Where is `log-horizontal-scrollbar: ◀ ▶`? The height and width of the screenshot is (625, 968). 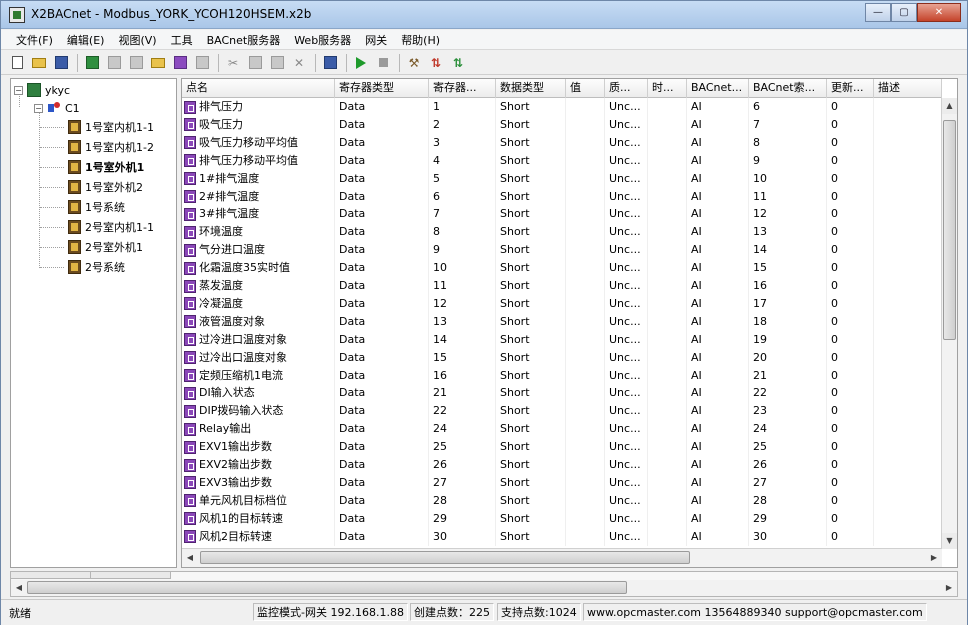
log-horizontal-scrollbar: ◀ ▶ is located at coordinates (484, 588).